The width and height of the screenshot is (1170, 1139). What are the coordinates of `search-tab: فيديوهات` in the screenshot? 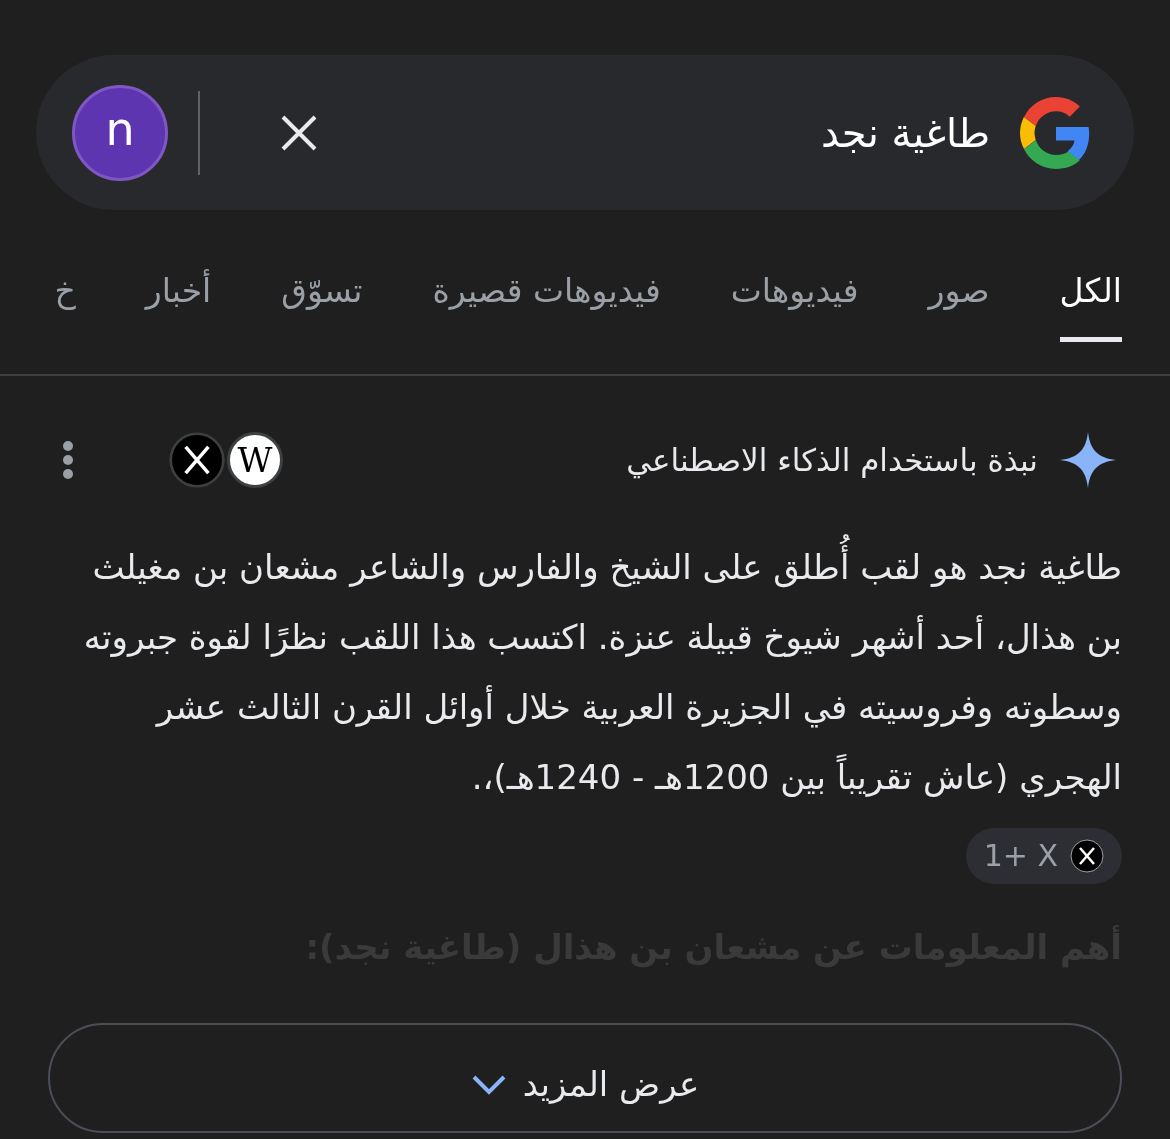 It's located at (794, 303).